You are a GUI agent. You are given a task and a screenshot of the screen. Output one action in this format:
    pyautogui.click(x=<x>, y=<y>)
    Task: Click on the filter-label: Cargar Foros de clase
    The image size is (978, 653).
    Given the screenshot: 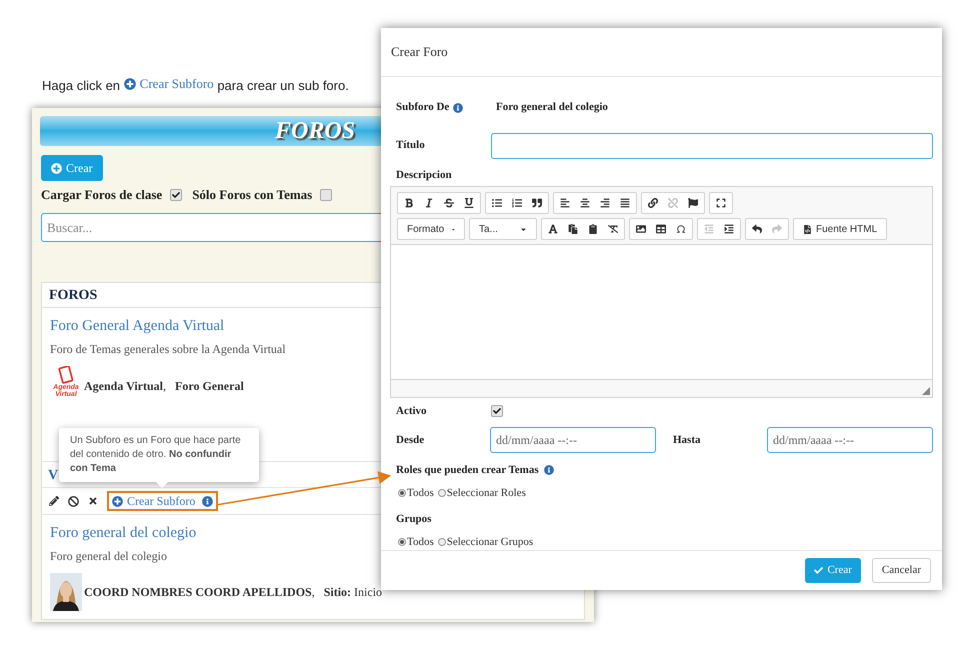 What is the action you would take?
    pyautogui.click(x=101, y=195)
    